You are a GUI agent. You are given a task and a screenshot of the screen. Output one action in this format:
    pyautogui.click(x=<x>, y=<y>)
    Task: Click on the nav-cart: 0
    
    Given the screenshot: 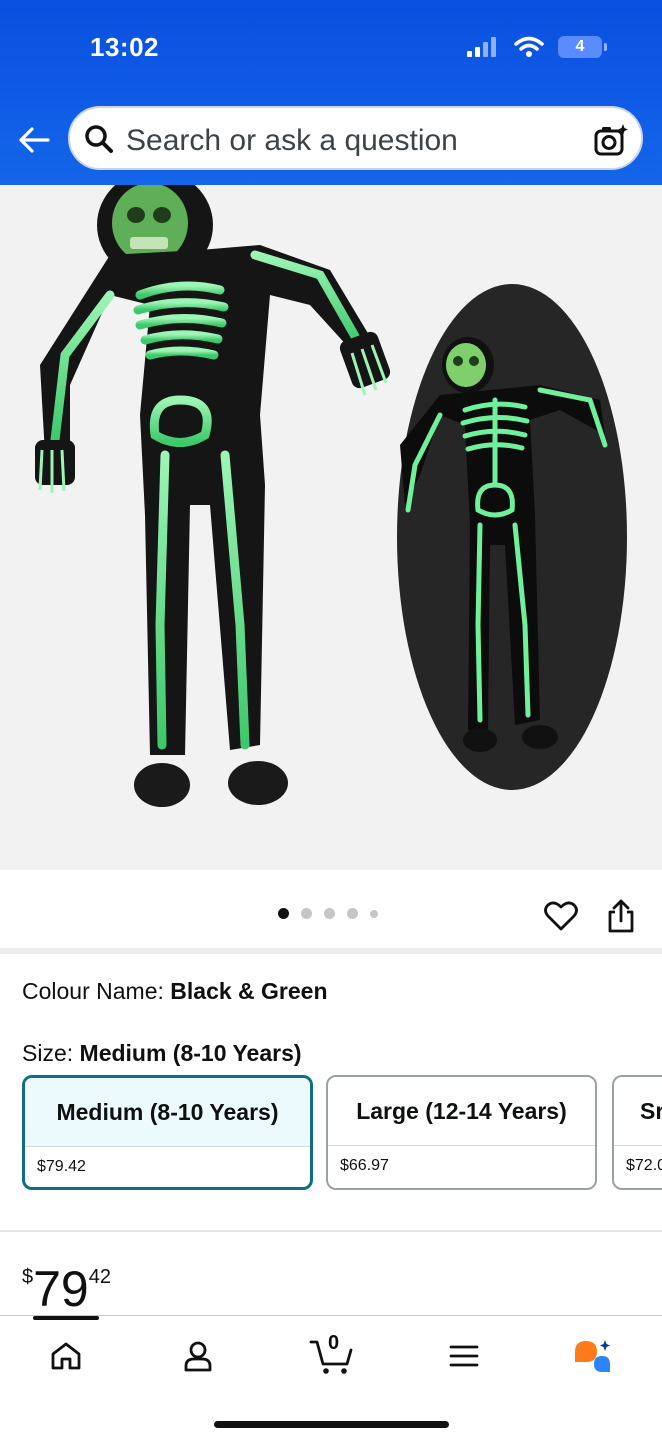 What is the action you would take?
    pyautogui.click(x=332, y=1354)
    